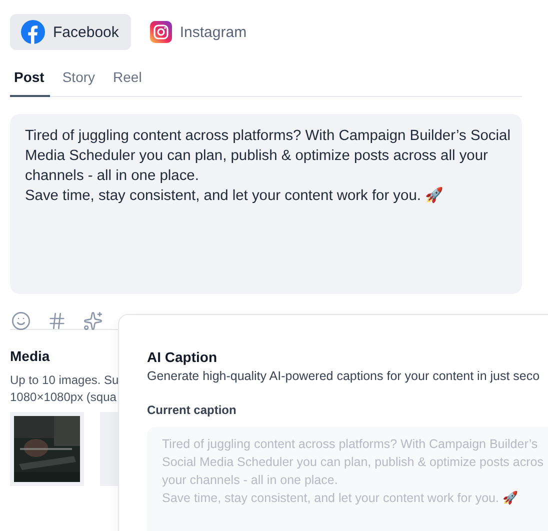 The image size is (548, 531). Describe the element at coordinates (93, 321) in the screenshot. I see `sparkles-icon` at that location.